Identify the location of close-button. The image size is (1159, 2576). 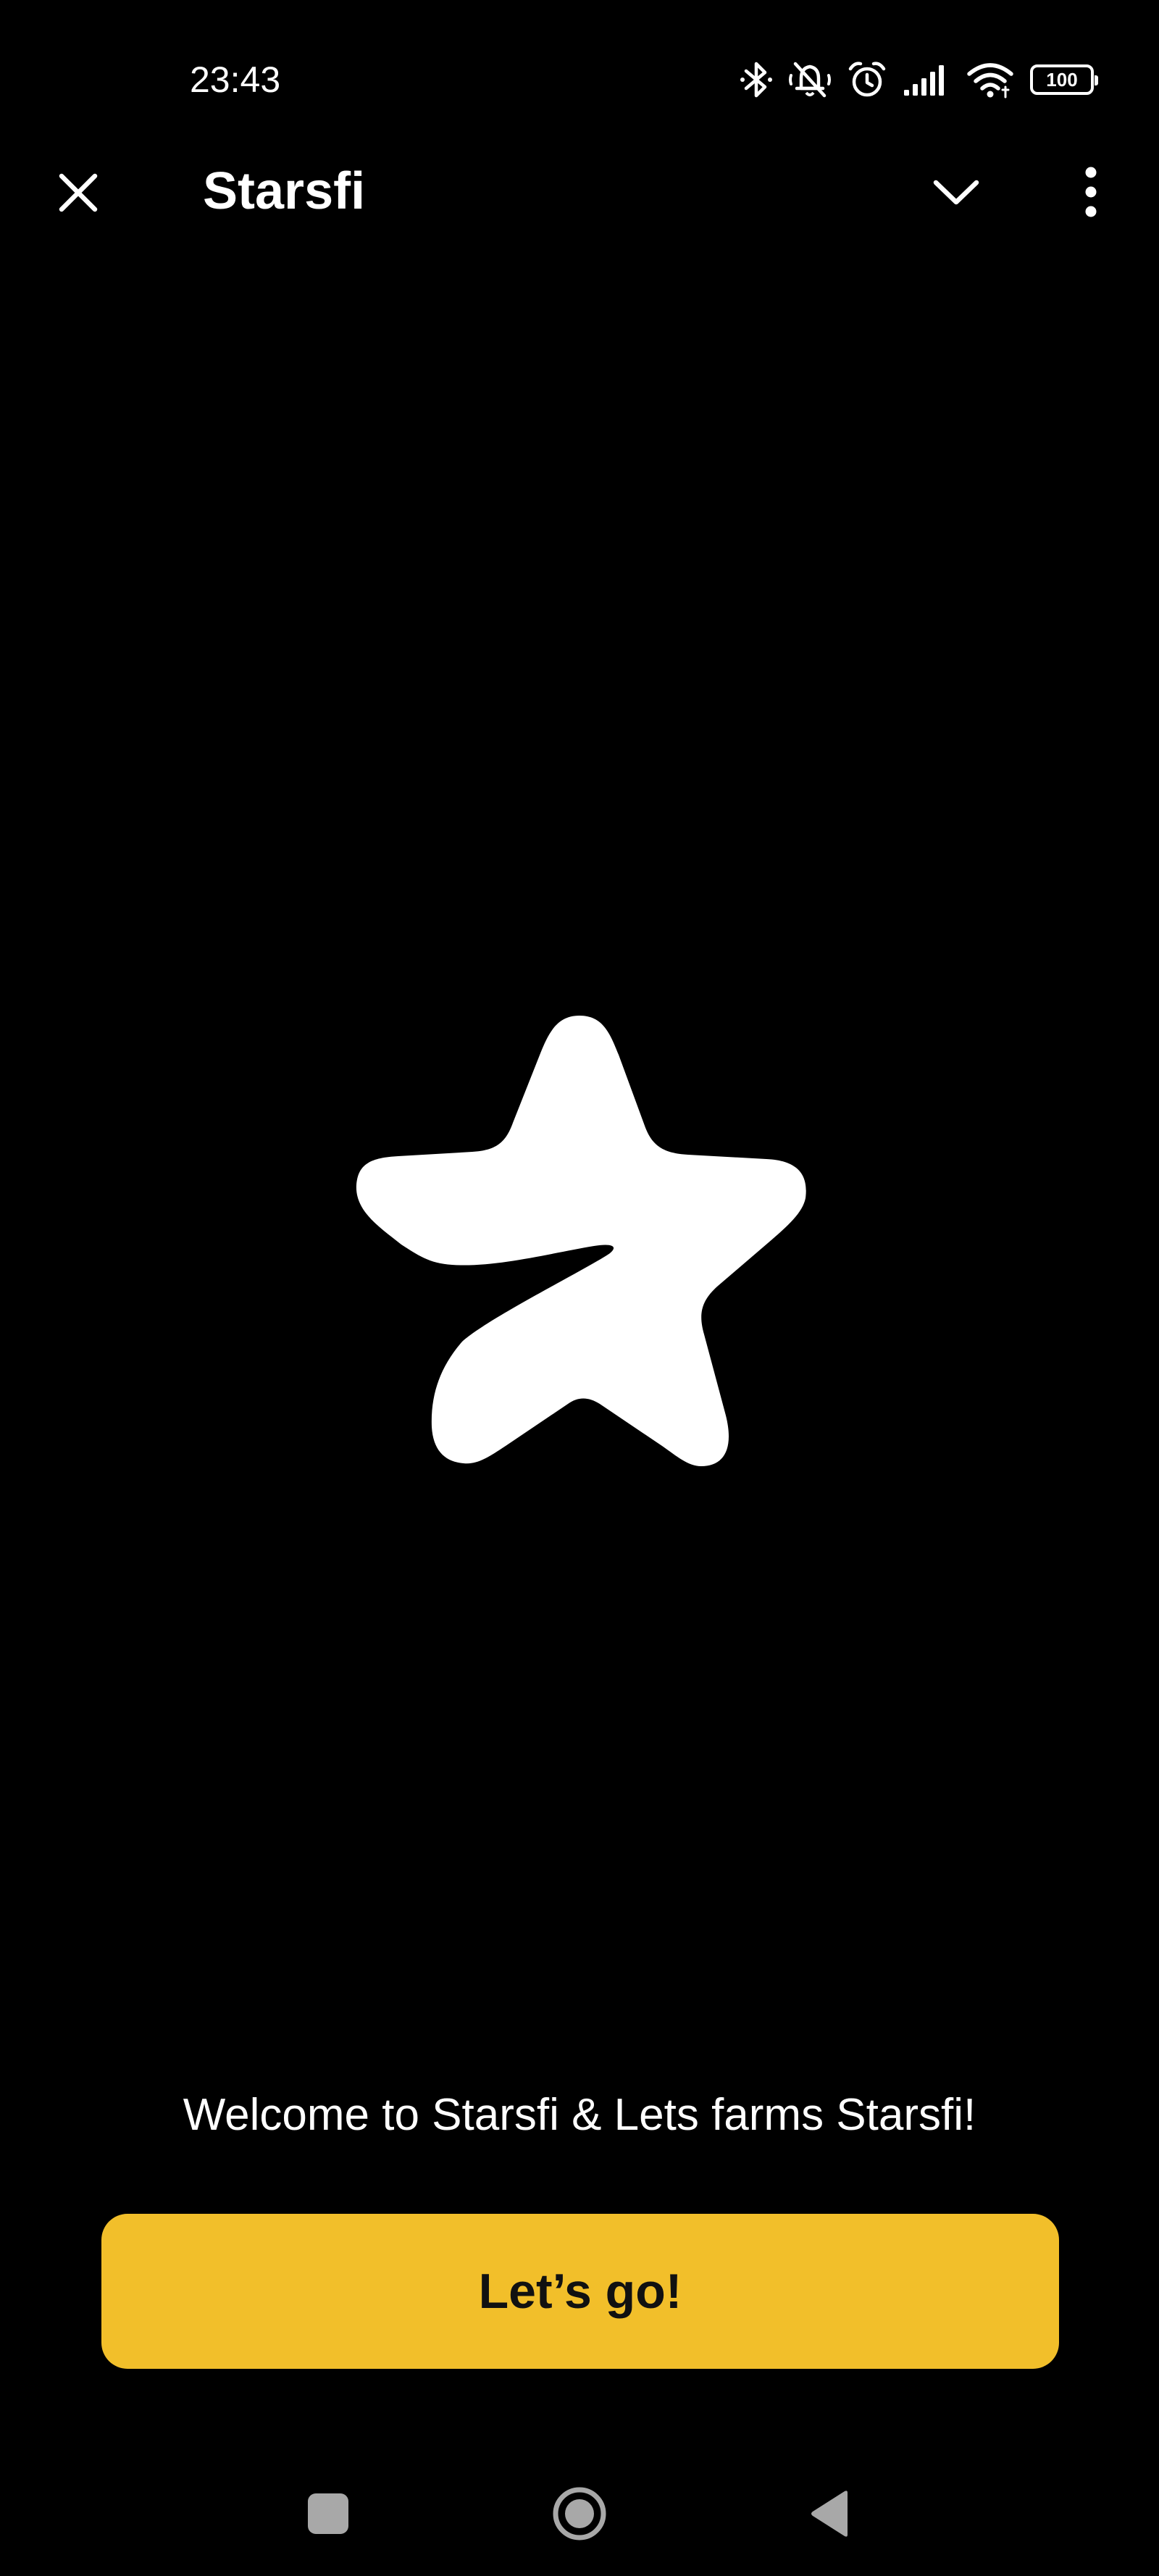
(78, 193).